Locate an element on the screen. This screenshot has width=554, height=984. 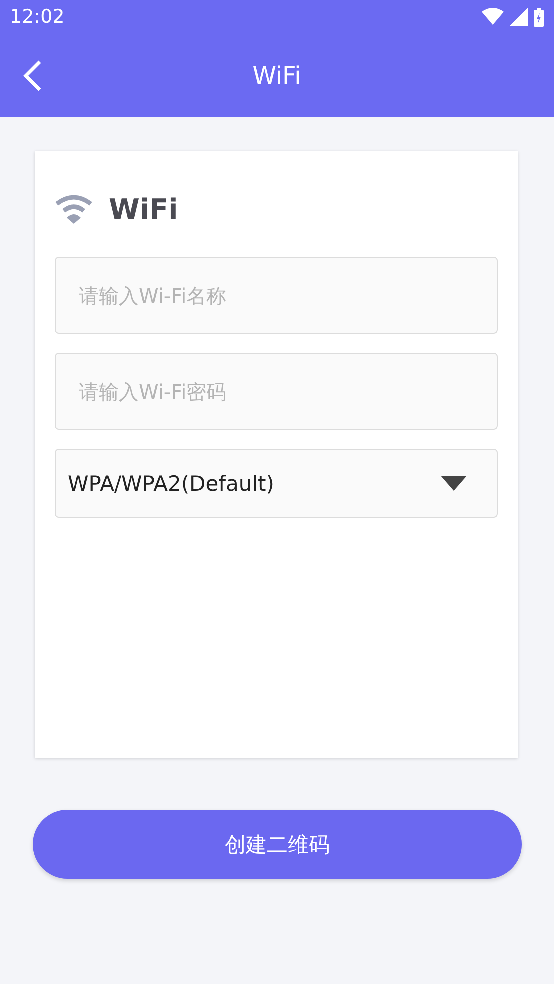
header-title: WiFi is located at coordinates (277, 76).